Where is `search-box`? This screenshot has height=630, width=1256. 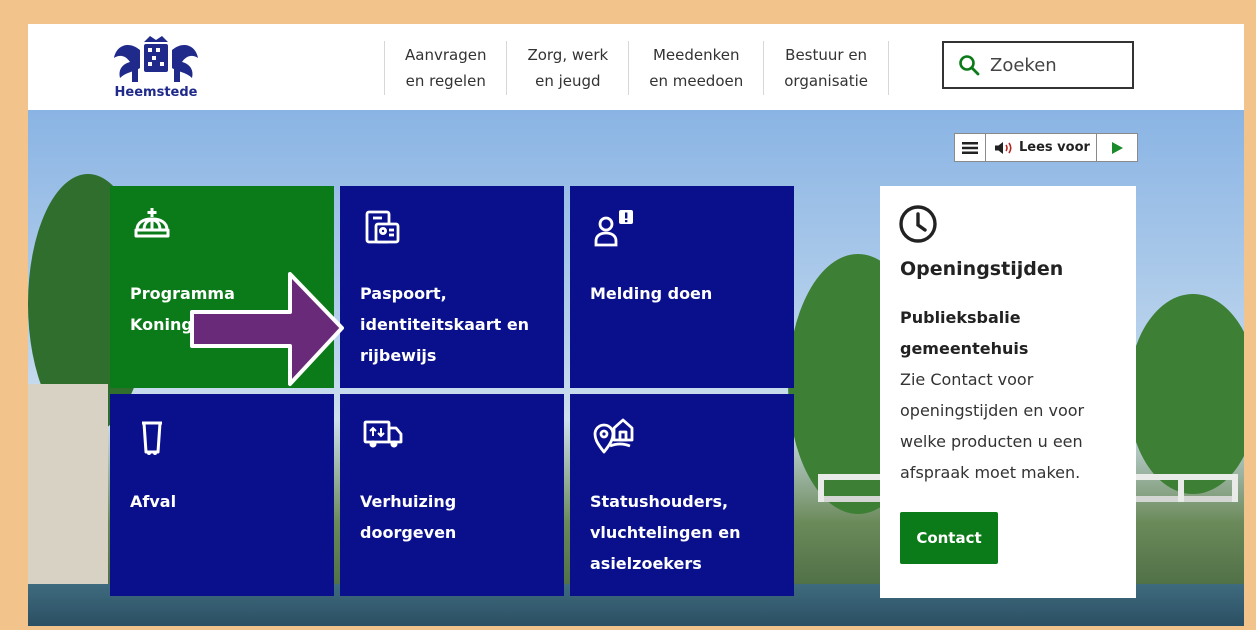 search-box is located at coordinates (1038, 65).